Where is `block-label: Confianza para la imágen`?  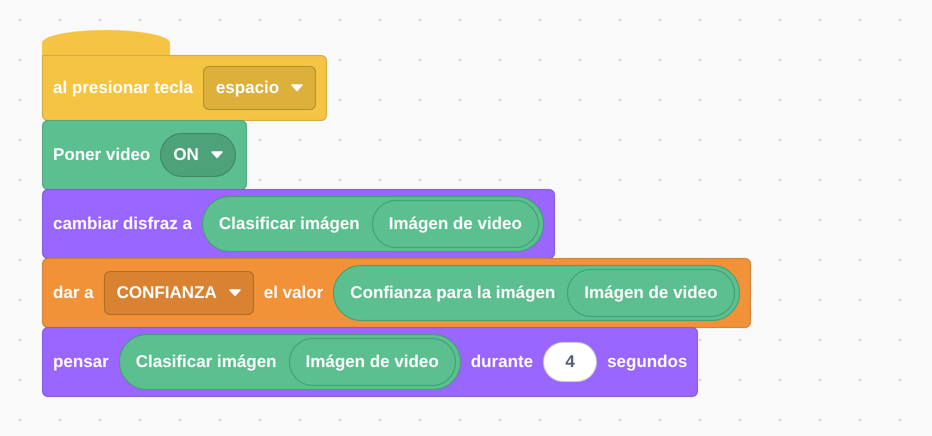 block-label: Confianza para la imágen is located at coordinates (453, 293).